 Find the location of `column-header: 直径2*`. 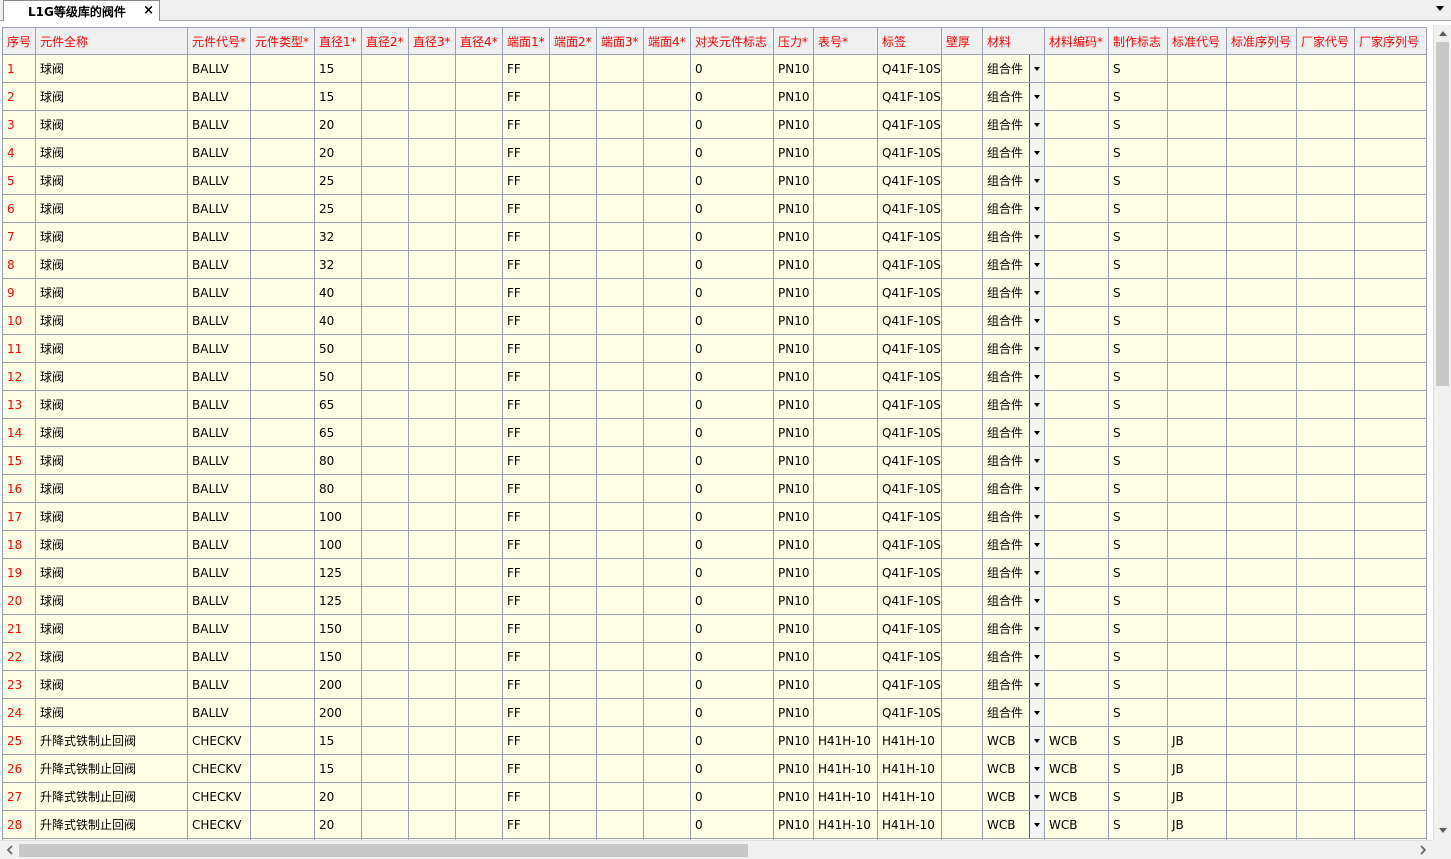

column-header: 直径2* is located at coordinates (385, 41).